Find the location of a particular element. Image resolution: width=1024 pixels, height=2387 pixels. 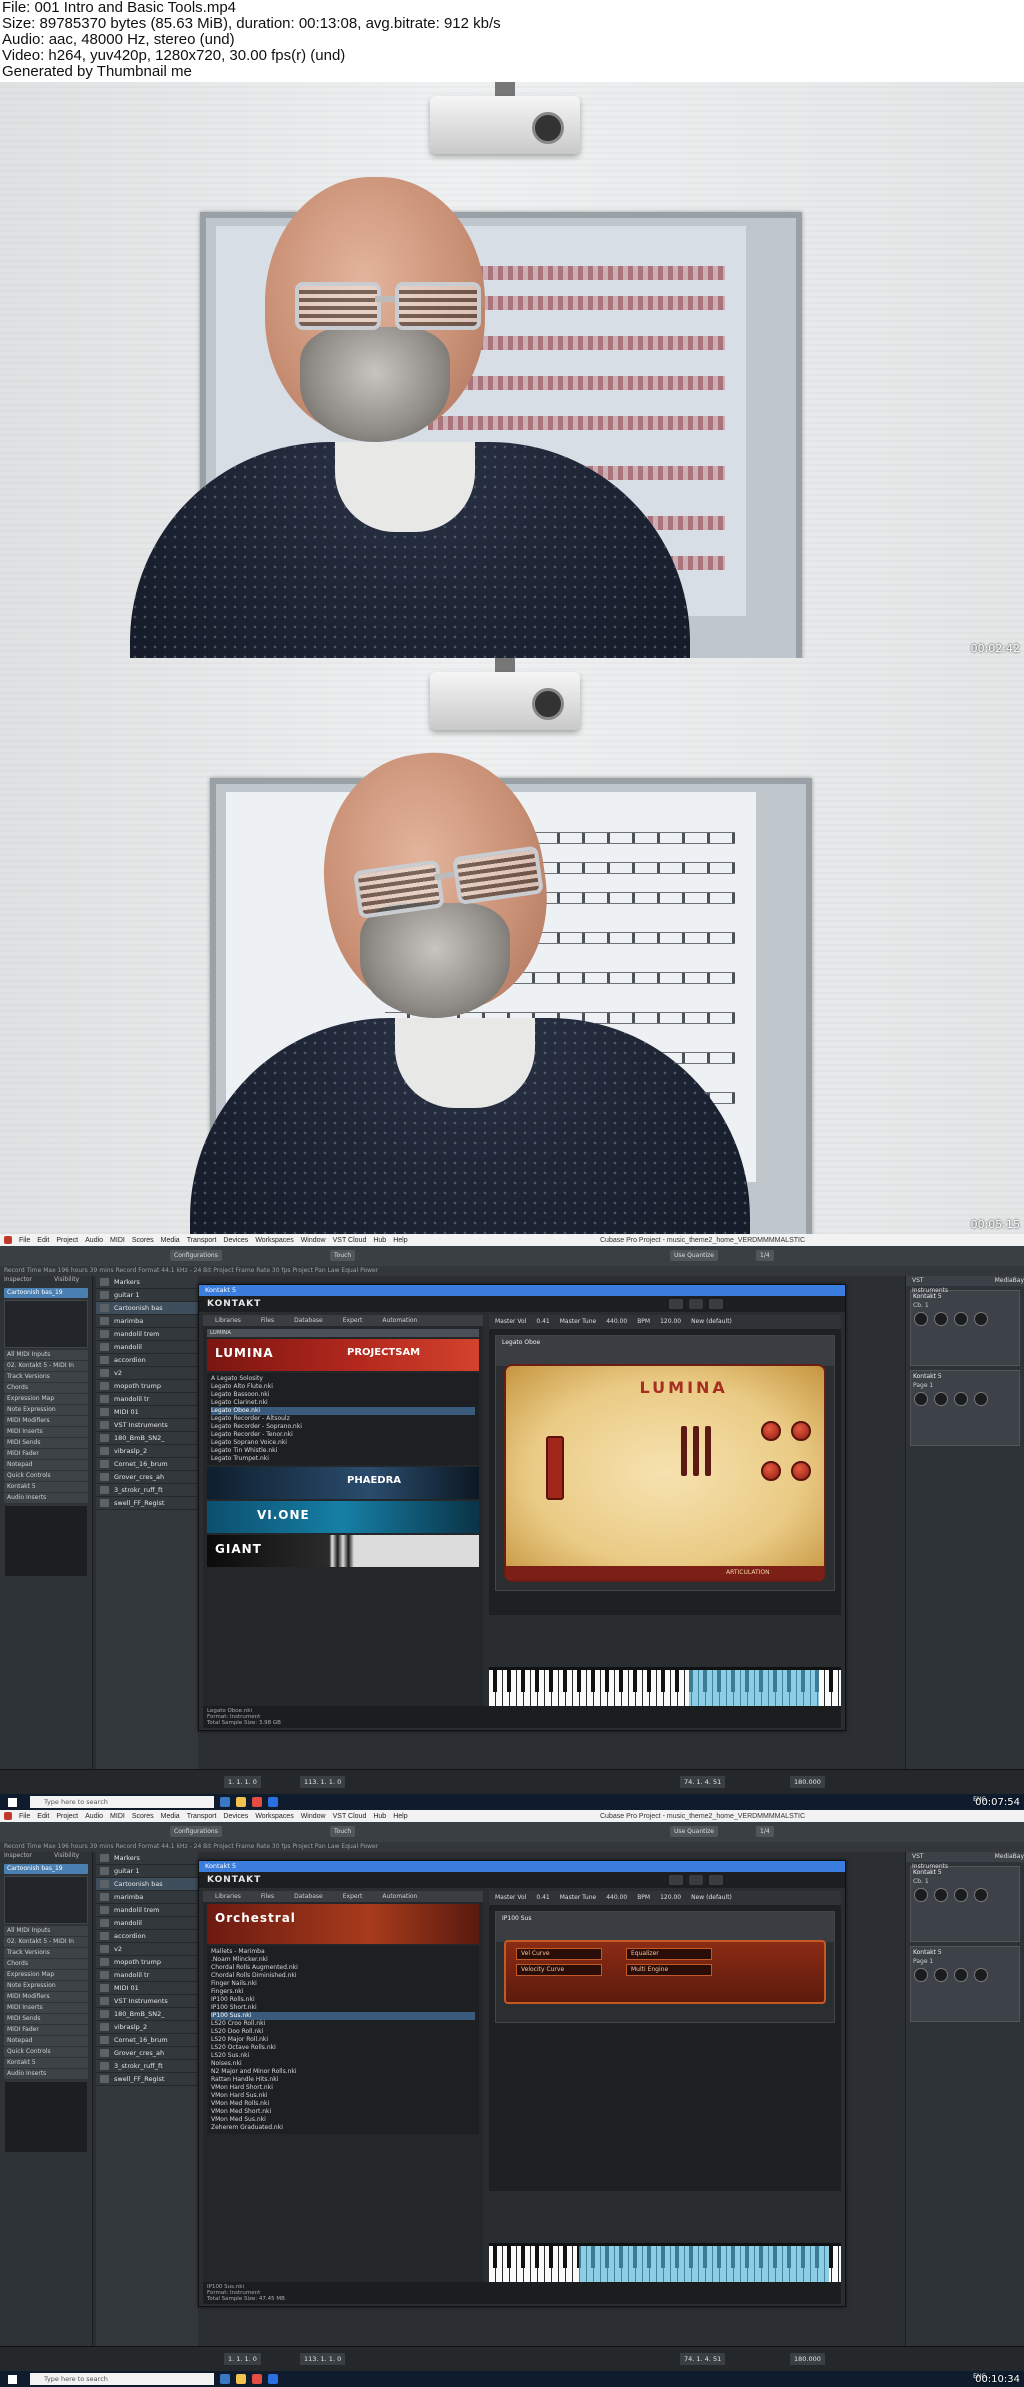

list-item: Fingers.nki is located at coordinates (343, 1992).